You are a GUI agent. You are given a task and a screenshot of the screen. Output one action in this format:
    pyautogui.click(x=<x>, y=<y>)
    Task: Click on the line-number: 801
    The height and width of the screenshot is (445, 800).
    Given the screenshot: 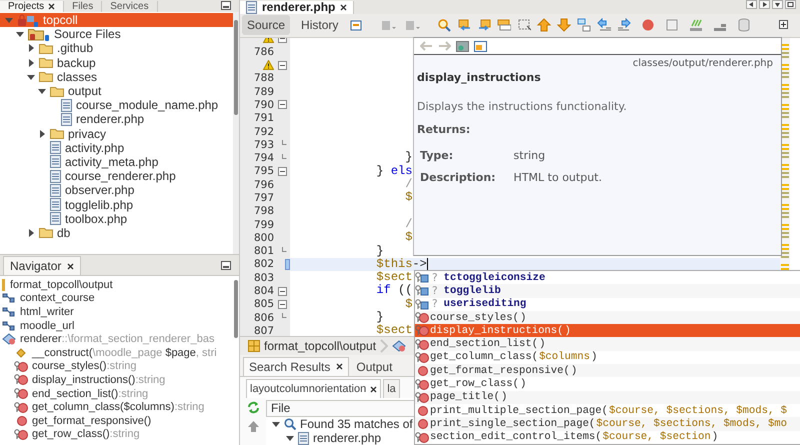 What is the action you would take?
    pyautogui.click(x=263, y=251)
    